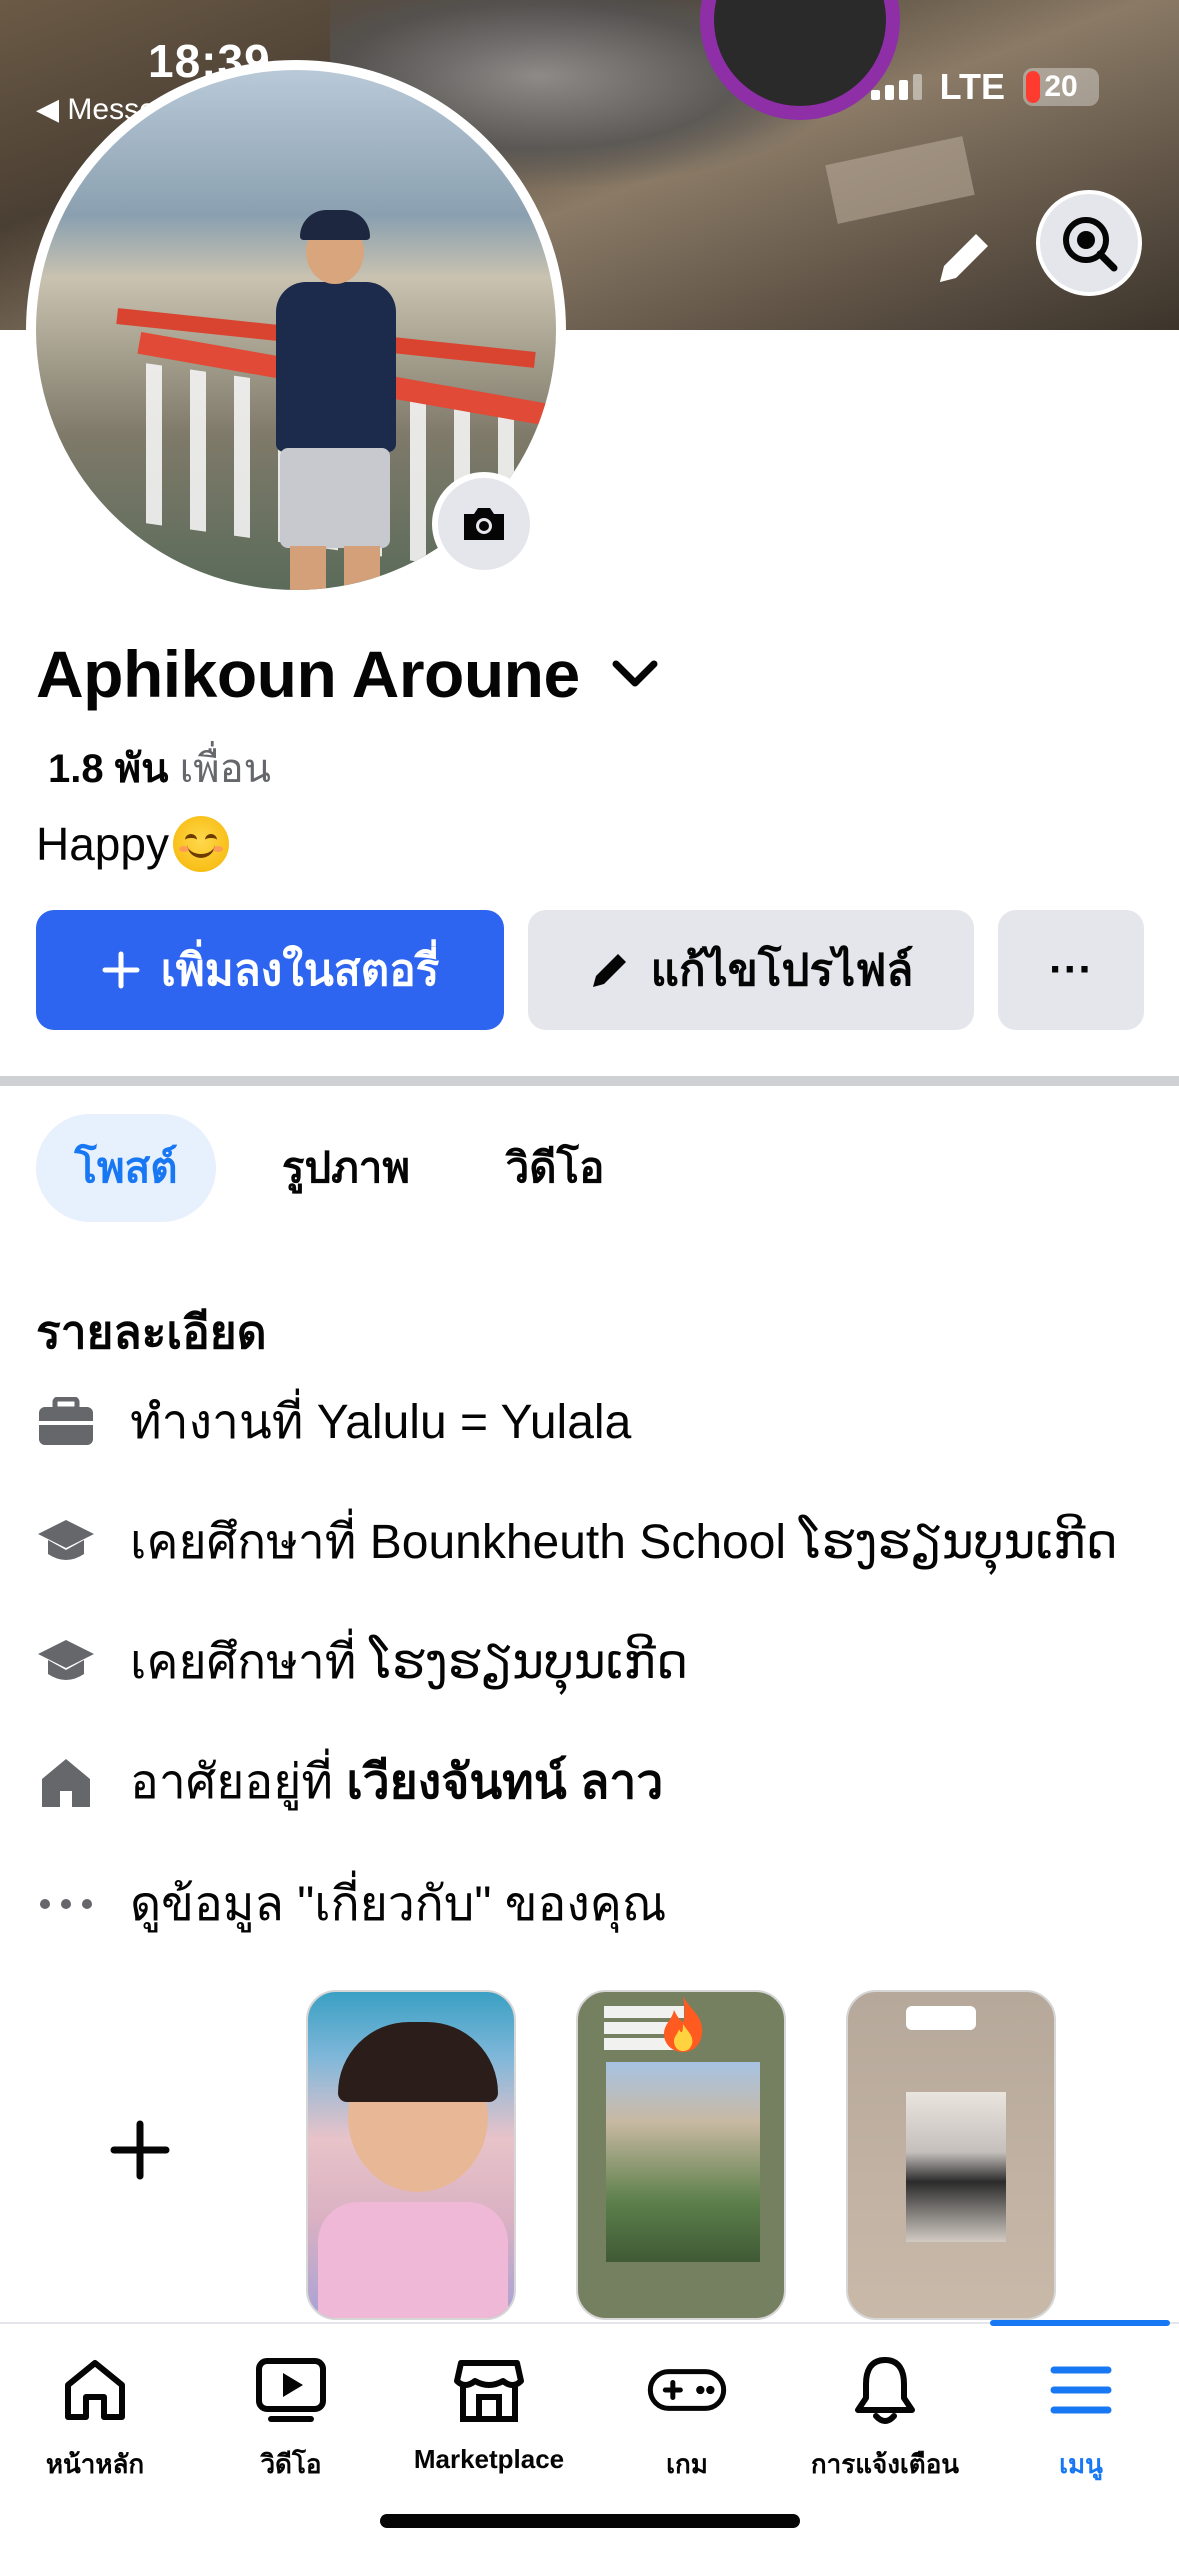  What do you see at coordinates (238, 1782) in the screenshot?
I see `detail-lives-prefix: อาศัยอยู่ที่` at bounding box center [238, 1782].